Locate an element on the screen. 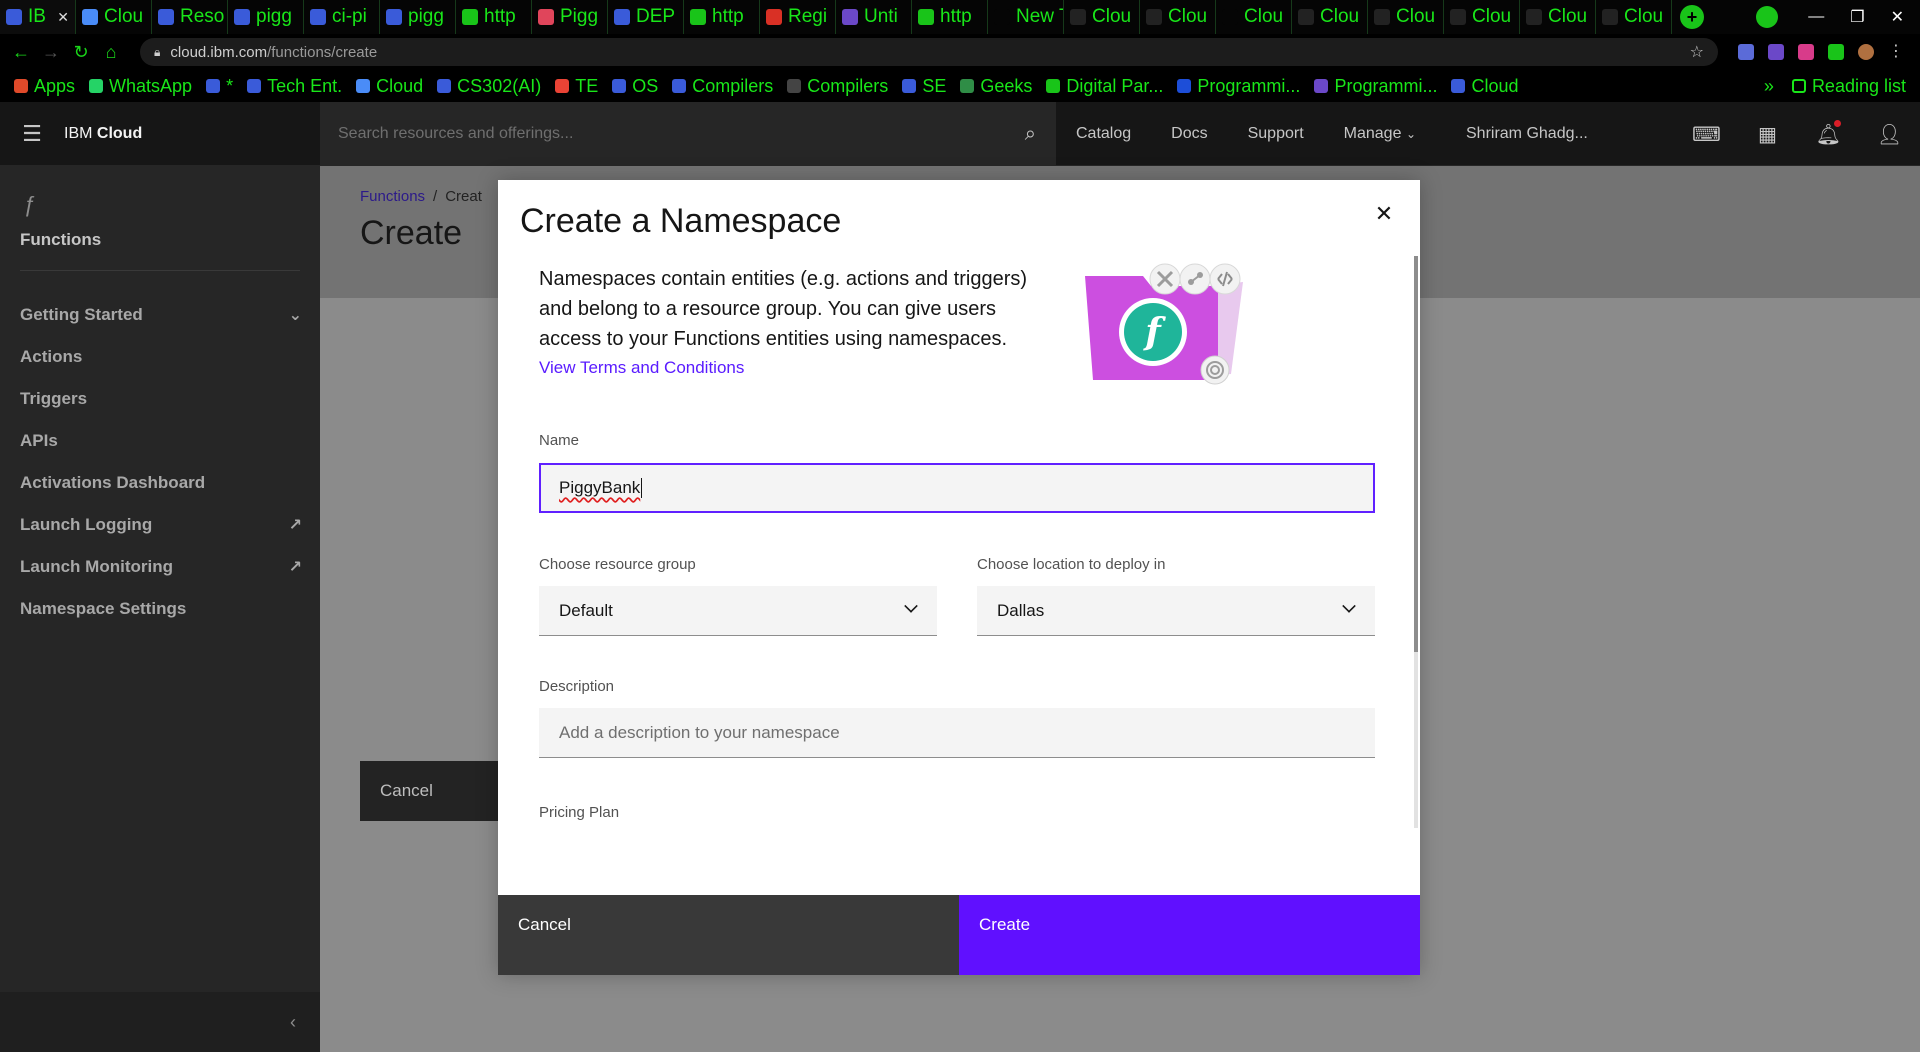 This screenshot has height=1052, width=1920. sidebar-item-launch-monitoring: Launch Monitoring ↗ is located at coordinates (160, 567).